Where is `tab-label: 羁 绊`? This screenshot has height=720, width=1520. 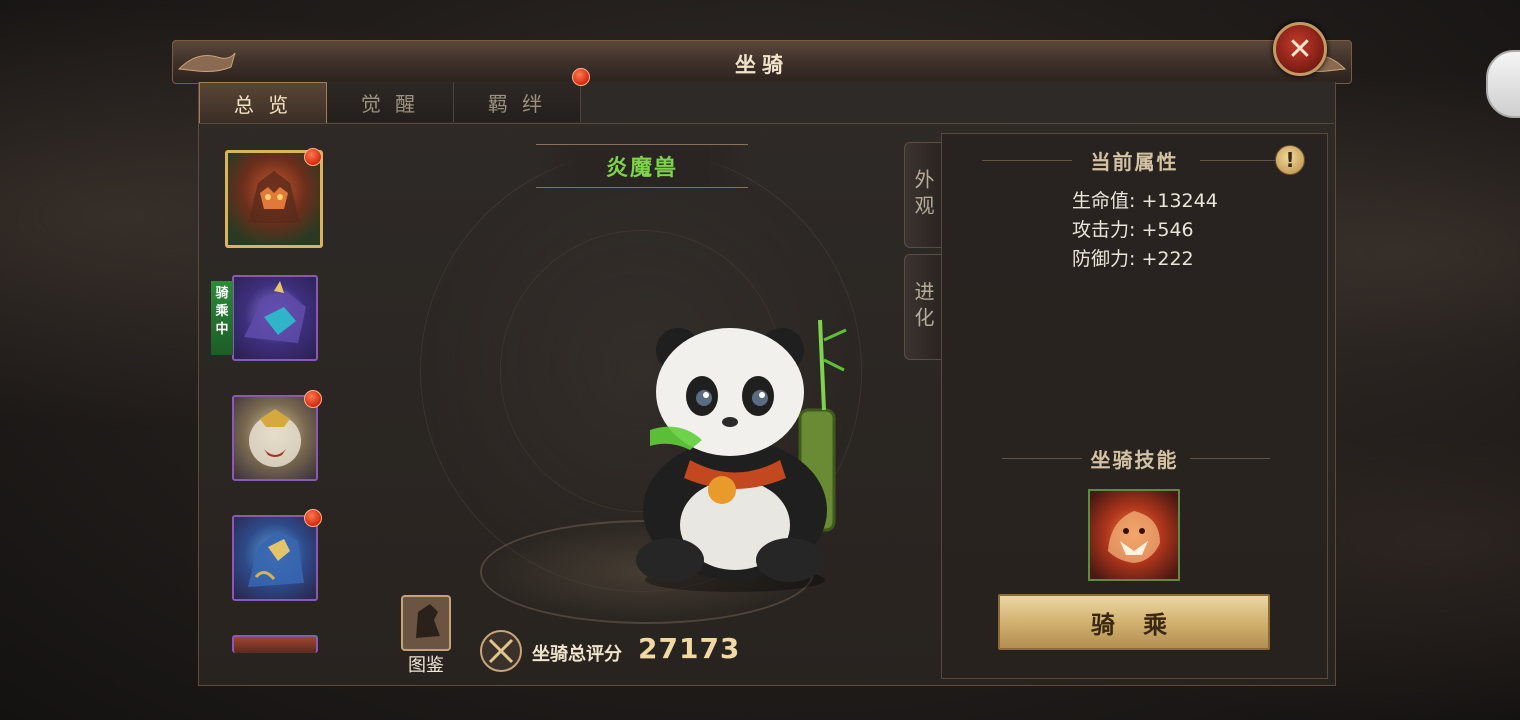 tab-label: 羁 绊 is located at coordinates (517, 103).